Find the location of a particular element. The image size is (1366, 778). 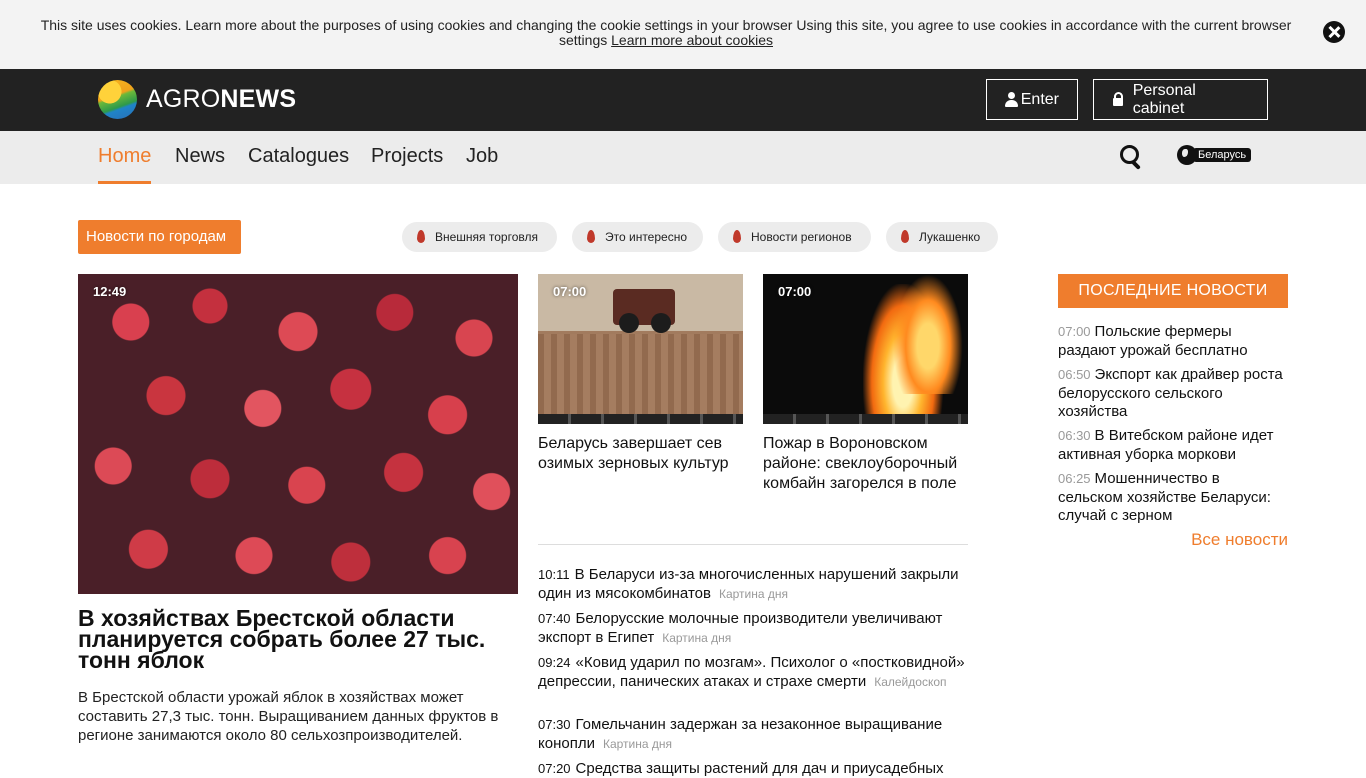

site-header: AGRONEWS Enter Personal cabinet is located at coordinates (683, 100).